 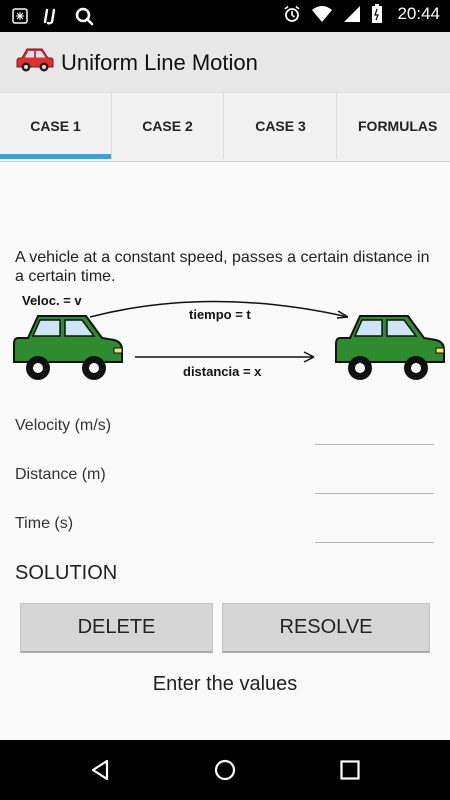 I want to click on tab-formulas-label: FORMULAS, so click(x=398, y=125).